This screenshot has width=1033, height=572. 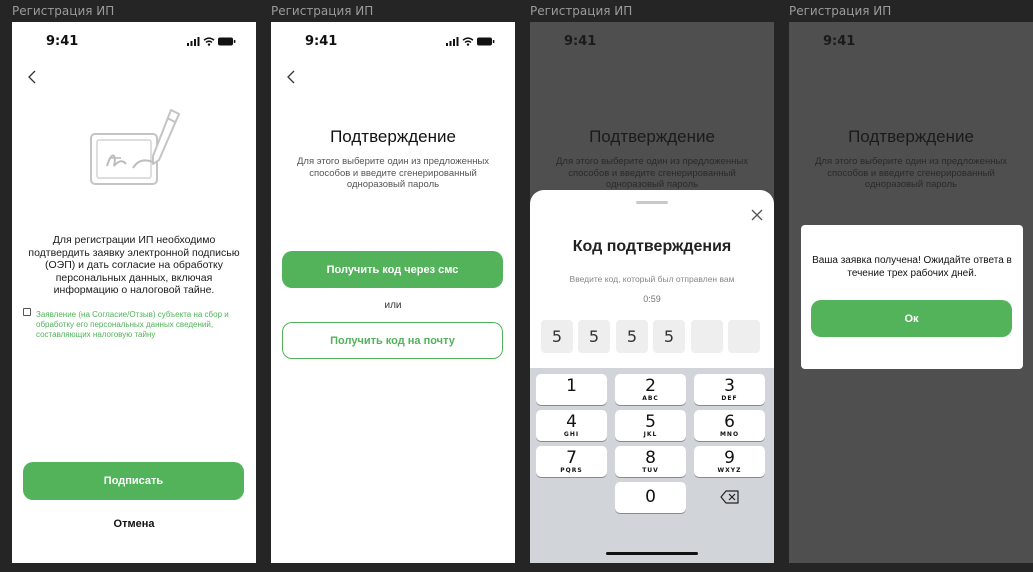 I want to click on get-email-code-button: Получить код на почту, so click(x=392, y=340).